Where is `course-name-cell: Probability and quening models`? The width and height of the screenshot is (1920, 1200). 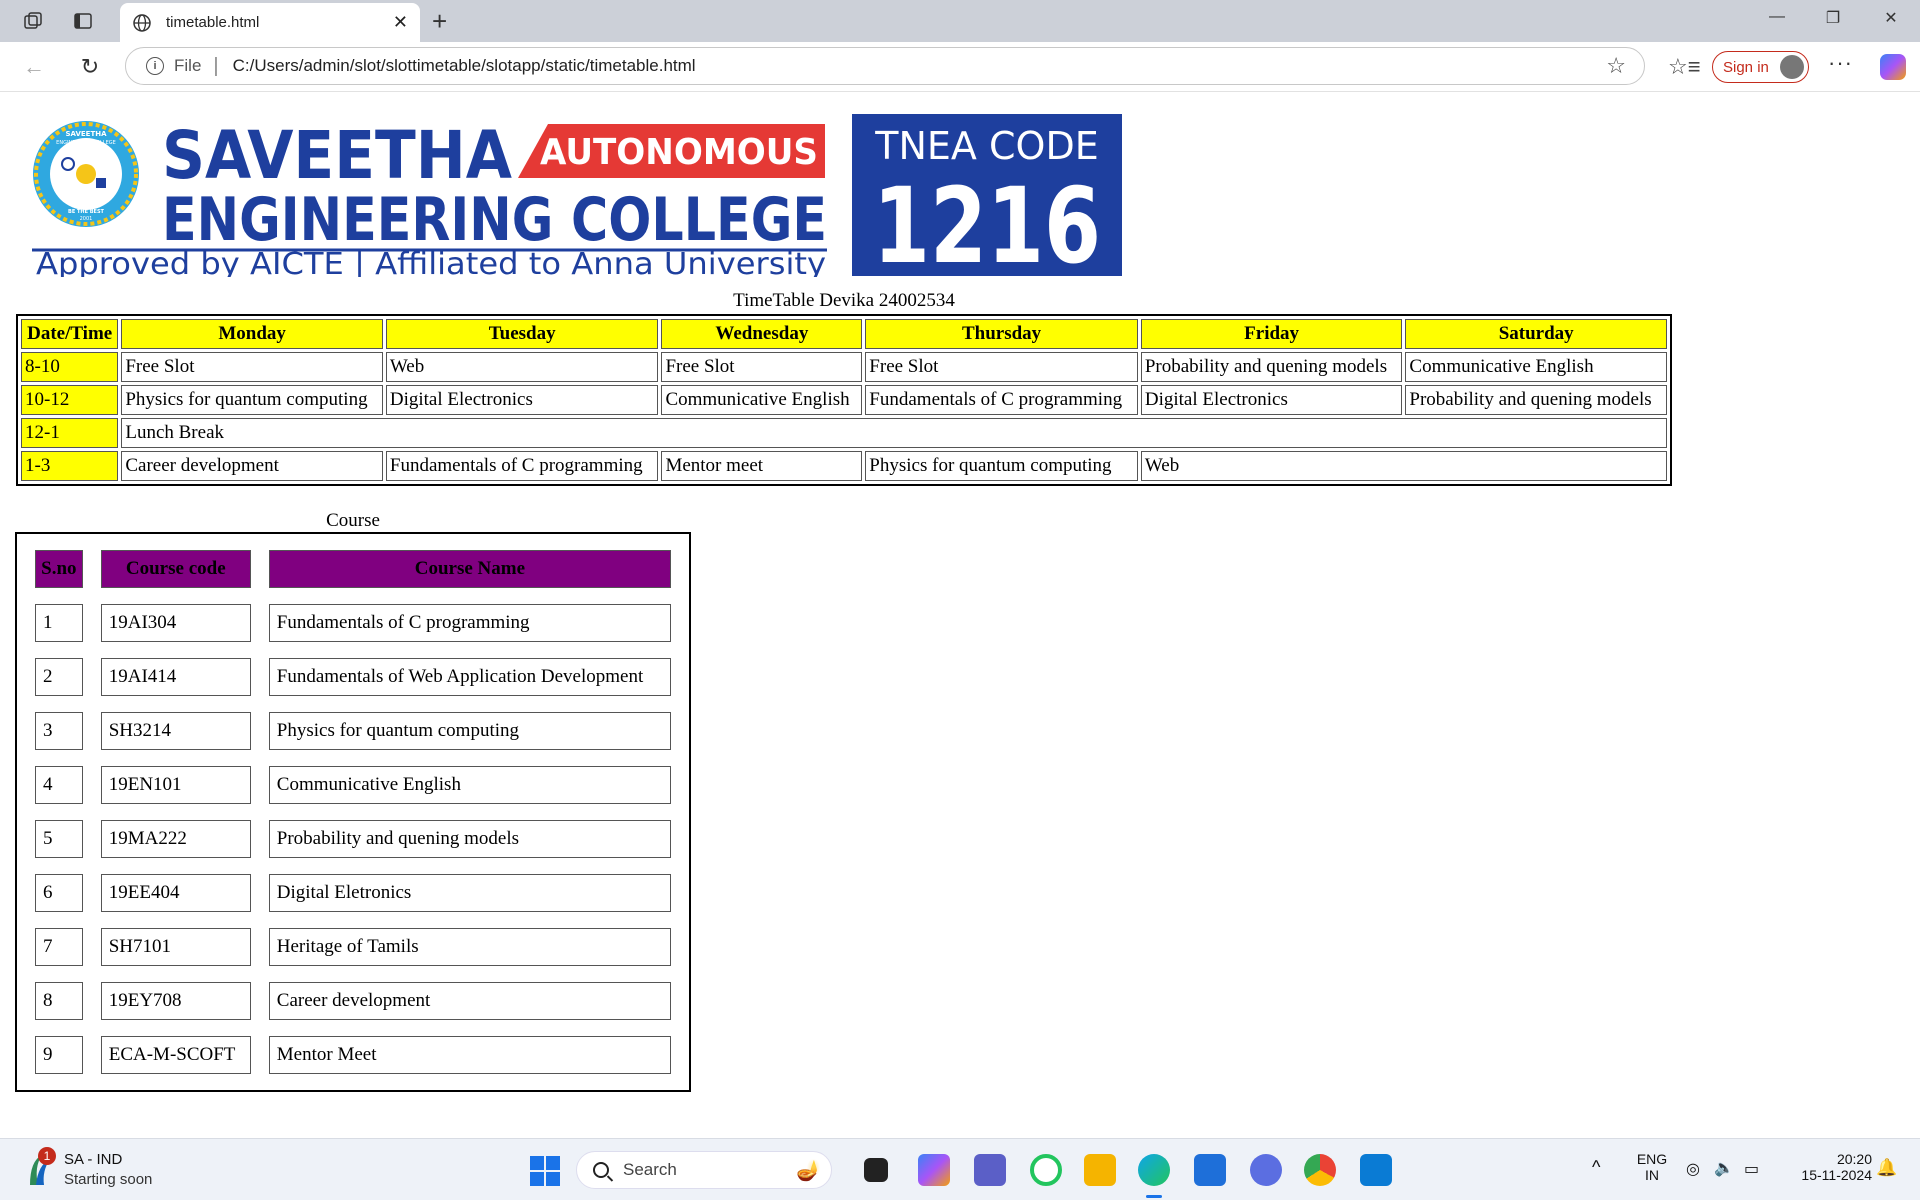
course-name-cell: Probability and quening models is located at coordinates (469, 839).